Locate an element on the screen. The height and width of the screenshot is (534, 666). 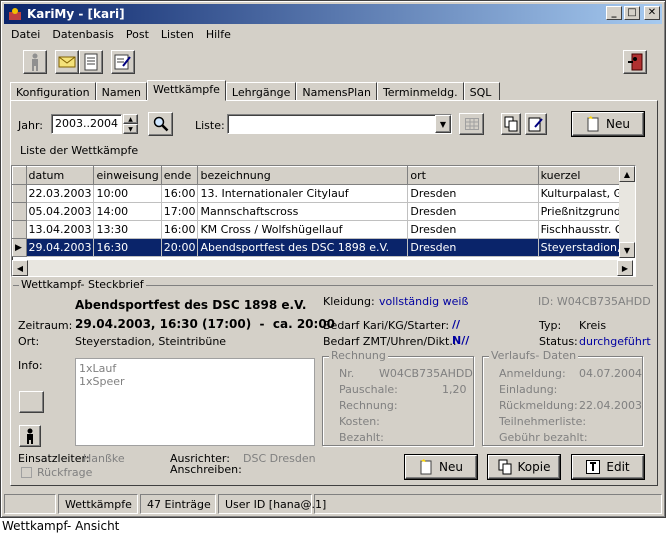
column-header-bezeichnung: bezeichnung is located at coordinates (303, 175).